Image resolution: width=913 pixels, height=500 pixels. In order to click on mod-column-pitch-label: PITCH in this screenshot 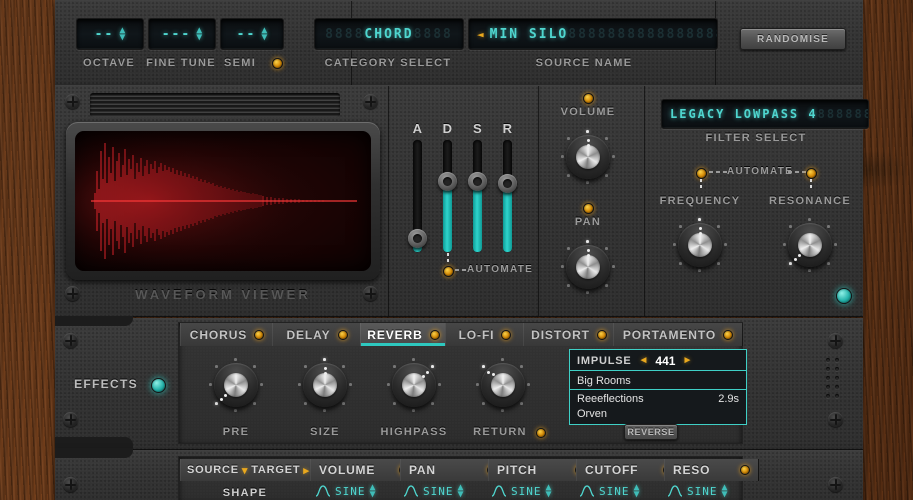, I will do `click(517, 470)`.